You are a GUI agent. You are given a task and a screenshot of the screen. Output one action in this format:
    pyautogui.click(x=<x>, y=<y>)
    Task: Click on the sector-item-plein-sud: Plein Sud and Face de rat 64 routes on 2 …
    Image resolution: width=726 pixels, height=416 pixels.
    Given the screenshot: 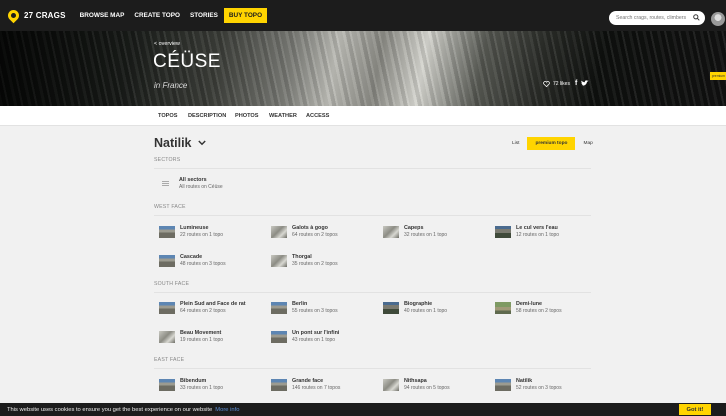 What is the action you would take?
    pyautogui.click(x=202, y=307)
    